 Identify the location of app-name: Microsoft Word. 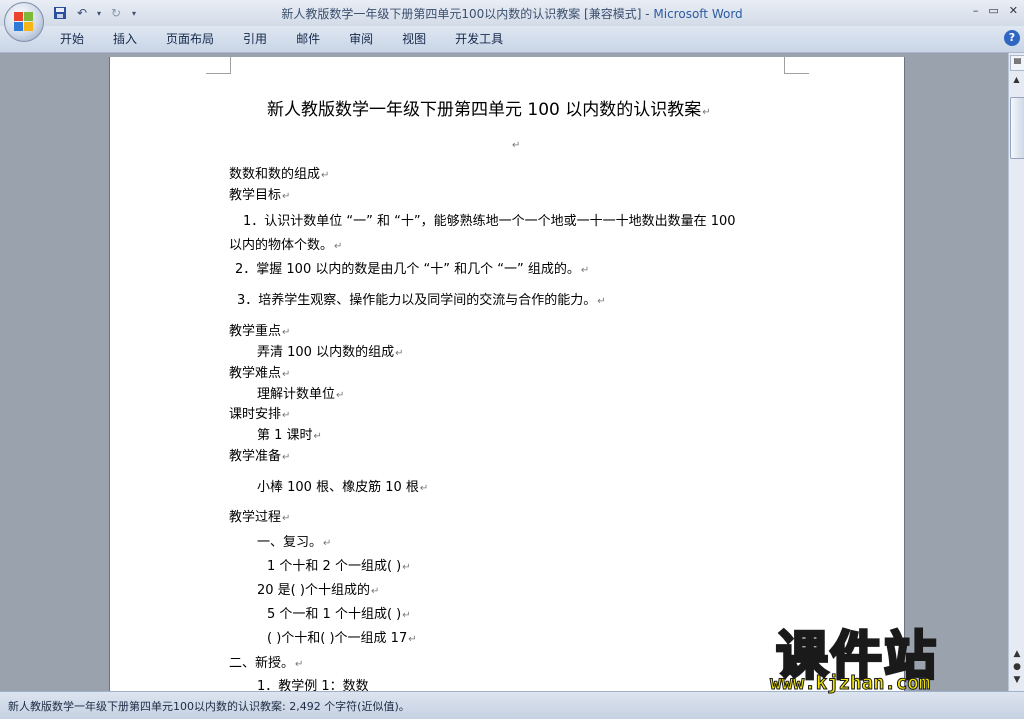
(698, 14).